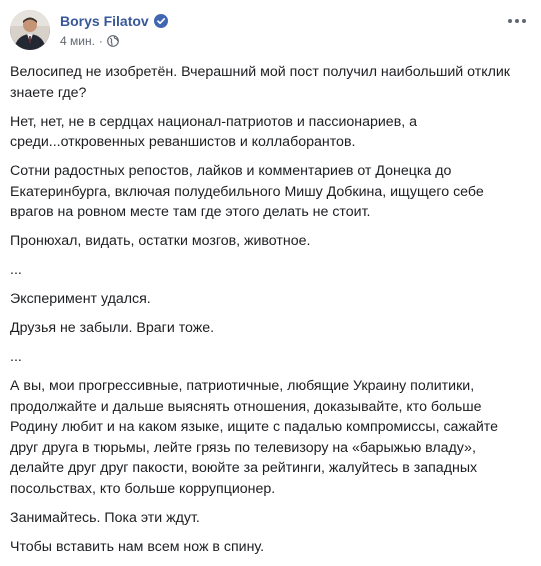 Image resolution: width=541 pixels, height=566 pixels. Describe the element at coordinates (104, 21) in the screenshot. I see `author-name-link: Borys Filatov` at that location.